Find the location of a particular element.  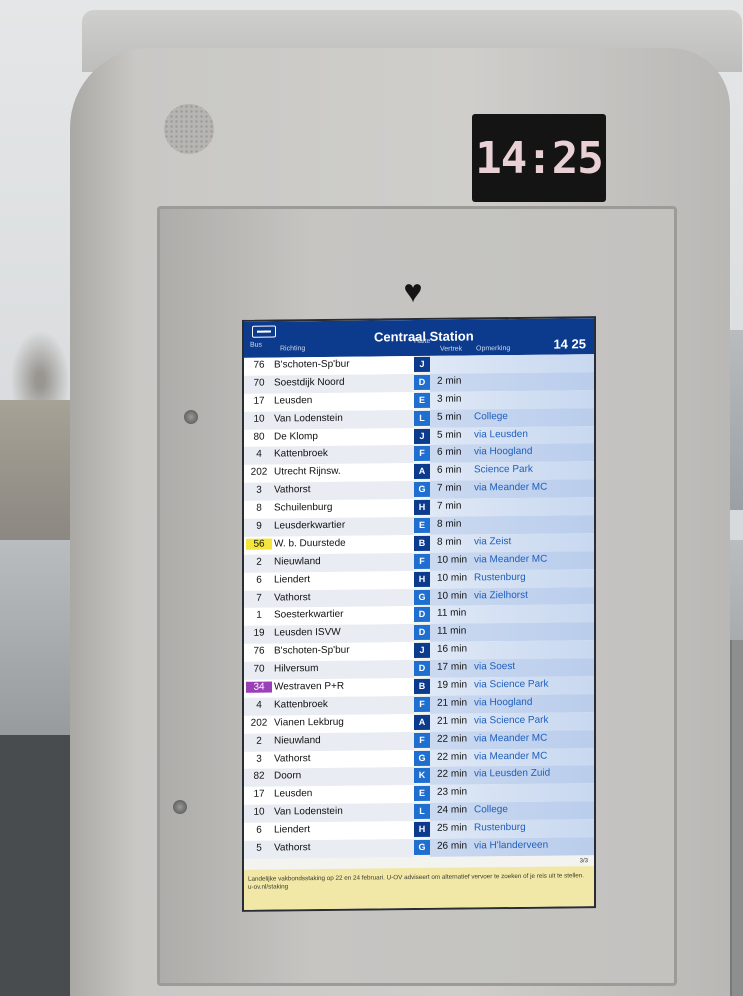

halte-badge: H is located at coordinates (422, 579).